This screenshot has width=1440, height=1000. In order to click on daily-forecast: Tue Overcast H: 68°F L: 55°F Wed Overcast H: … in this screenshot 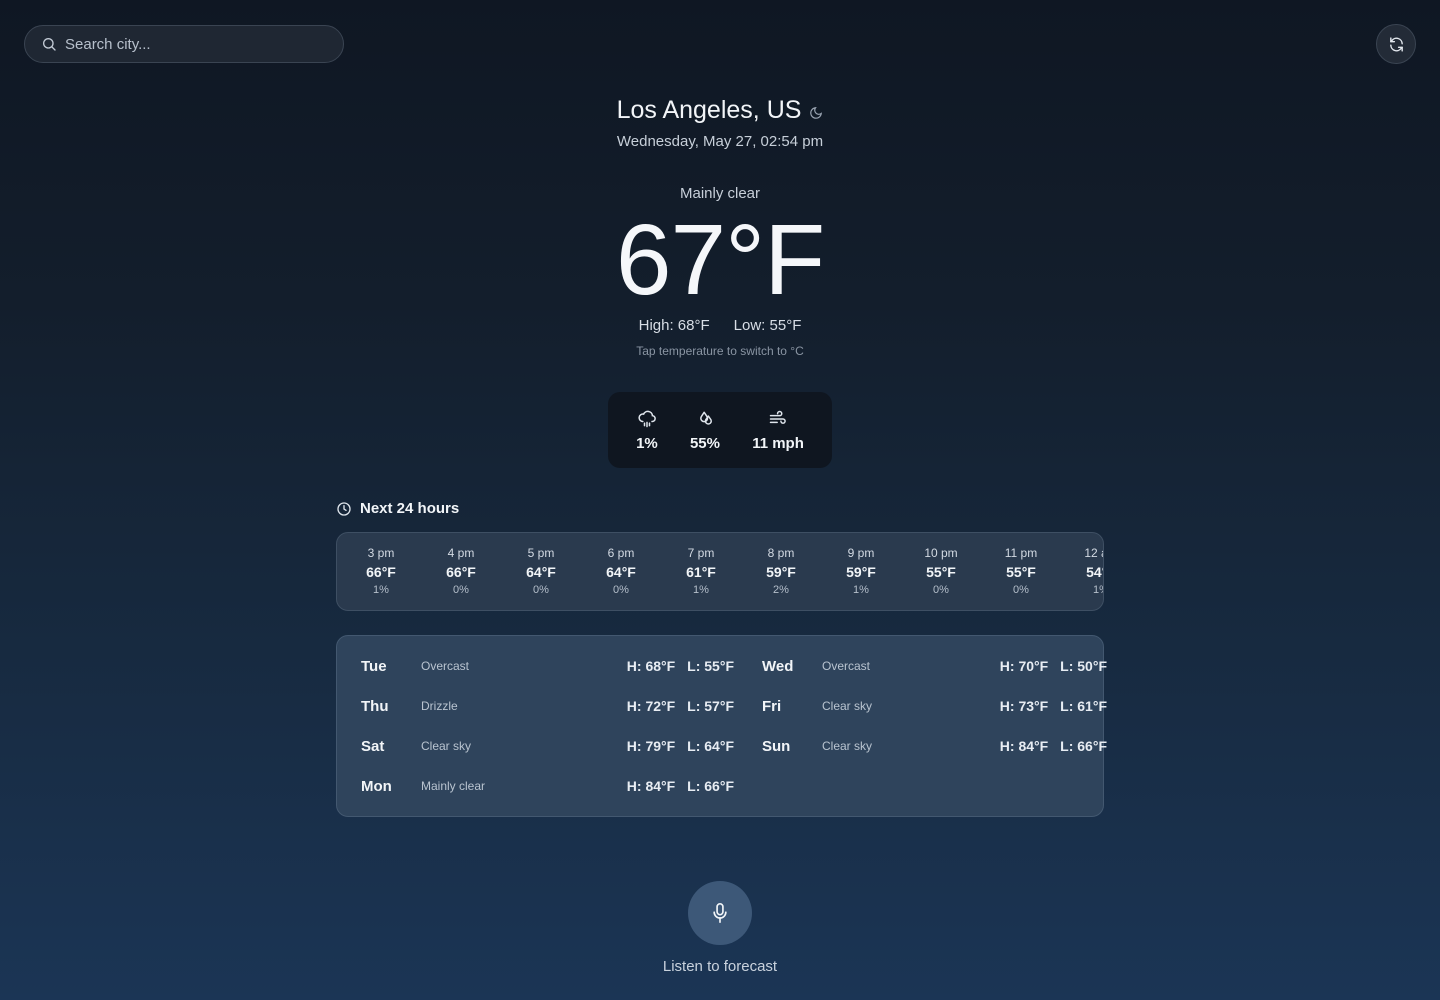, I will do `click(721, 726)`.